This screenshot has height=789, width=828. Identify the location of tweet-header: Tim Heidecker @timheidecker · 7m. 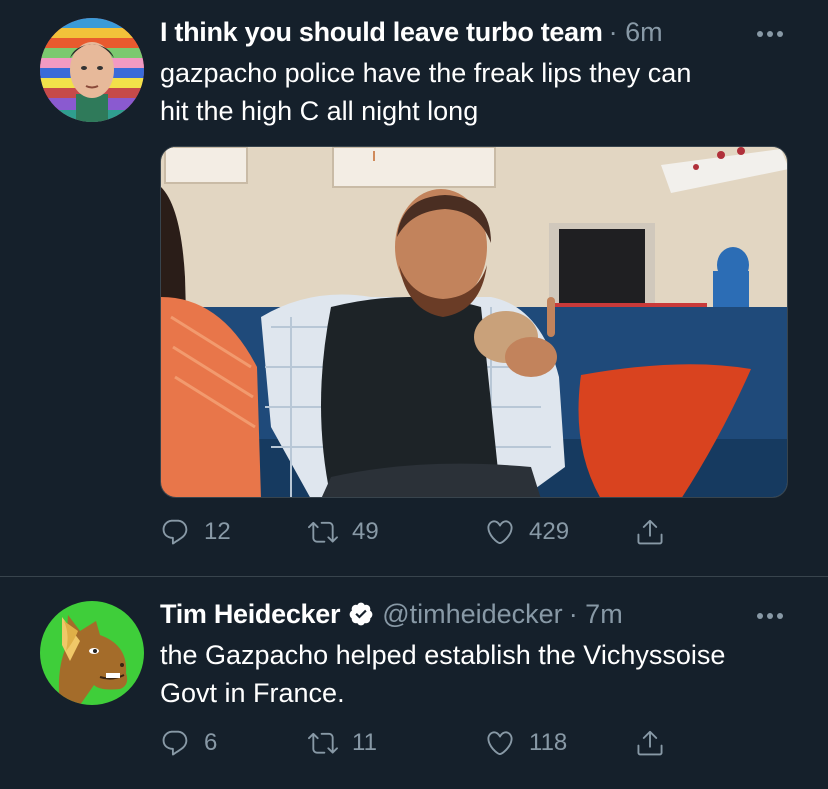
(391, 614).